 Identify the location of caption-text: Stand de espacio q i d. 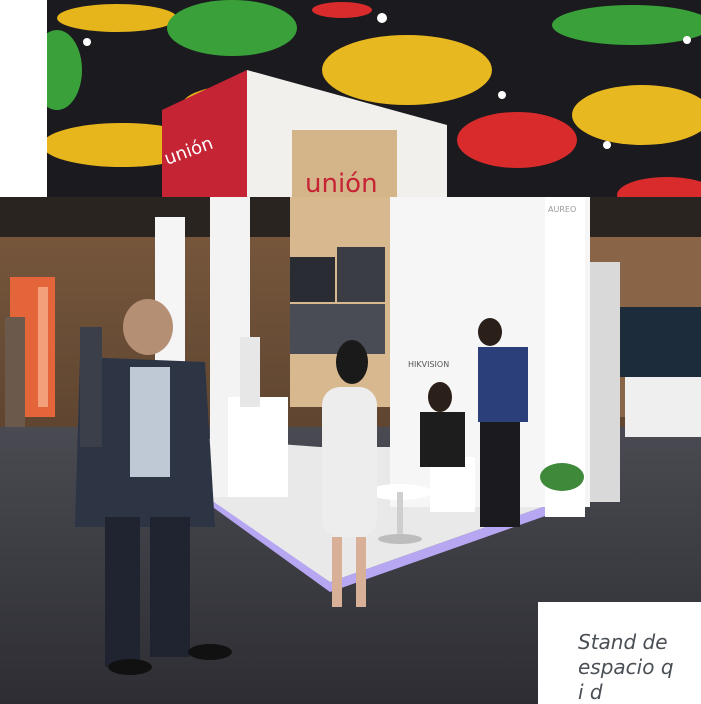
(619, 653).